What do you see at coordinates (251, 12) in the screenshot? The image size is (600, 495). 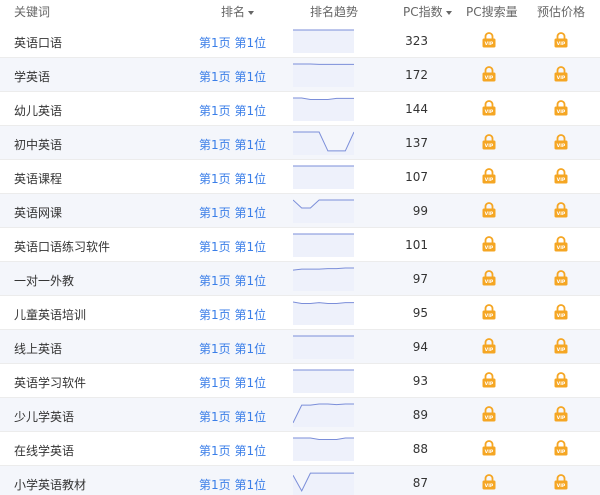 I see `caret-down-icon` at bounding box center [251, 12].